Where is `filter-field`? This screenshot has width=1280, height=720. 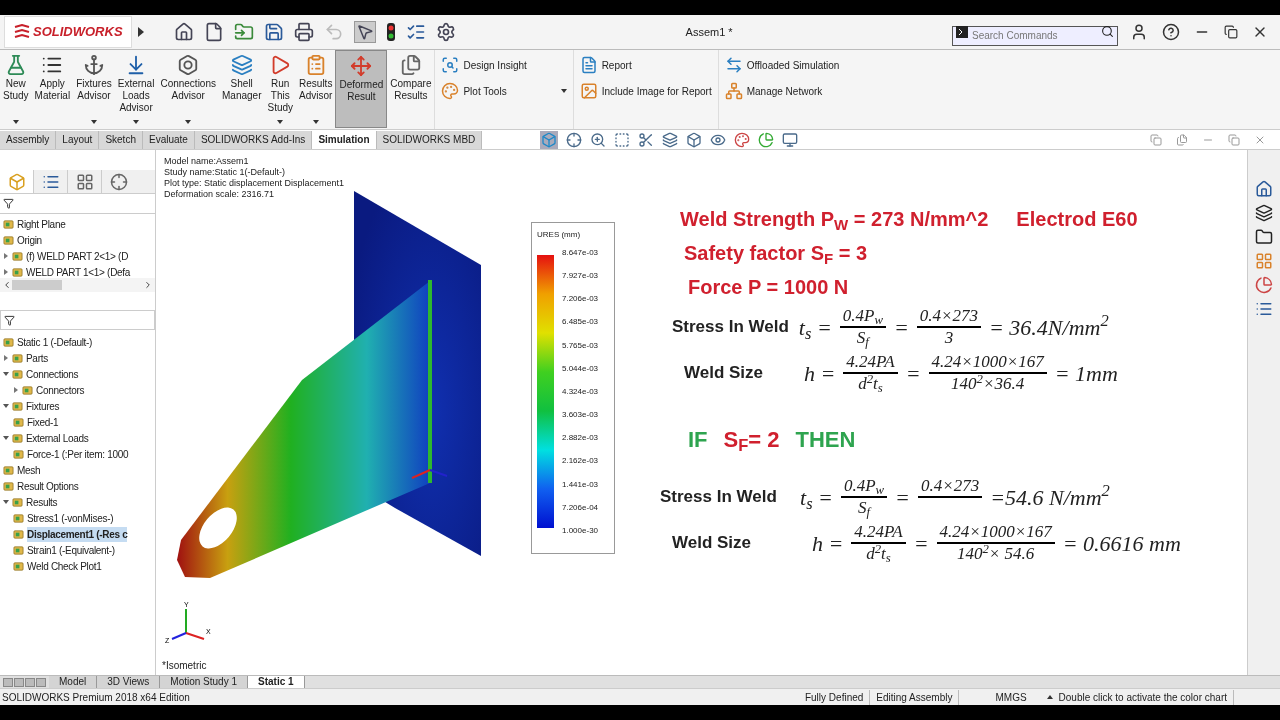
filter-field is located at coordinates (77, 320).